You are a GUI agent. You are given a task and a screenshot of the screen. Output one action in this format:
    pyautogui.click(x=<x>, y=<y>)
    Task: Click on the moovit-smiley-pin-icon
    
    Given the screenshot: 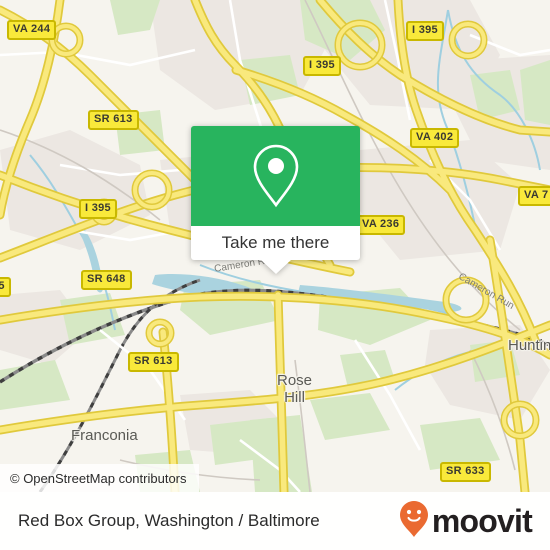 What is the action you would take?
    pyautogui.click(x=414, y=521)
    